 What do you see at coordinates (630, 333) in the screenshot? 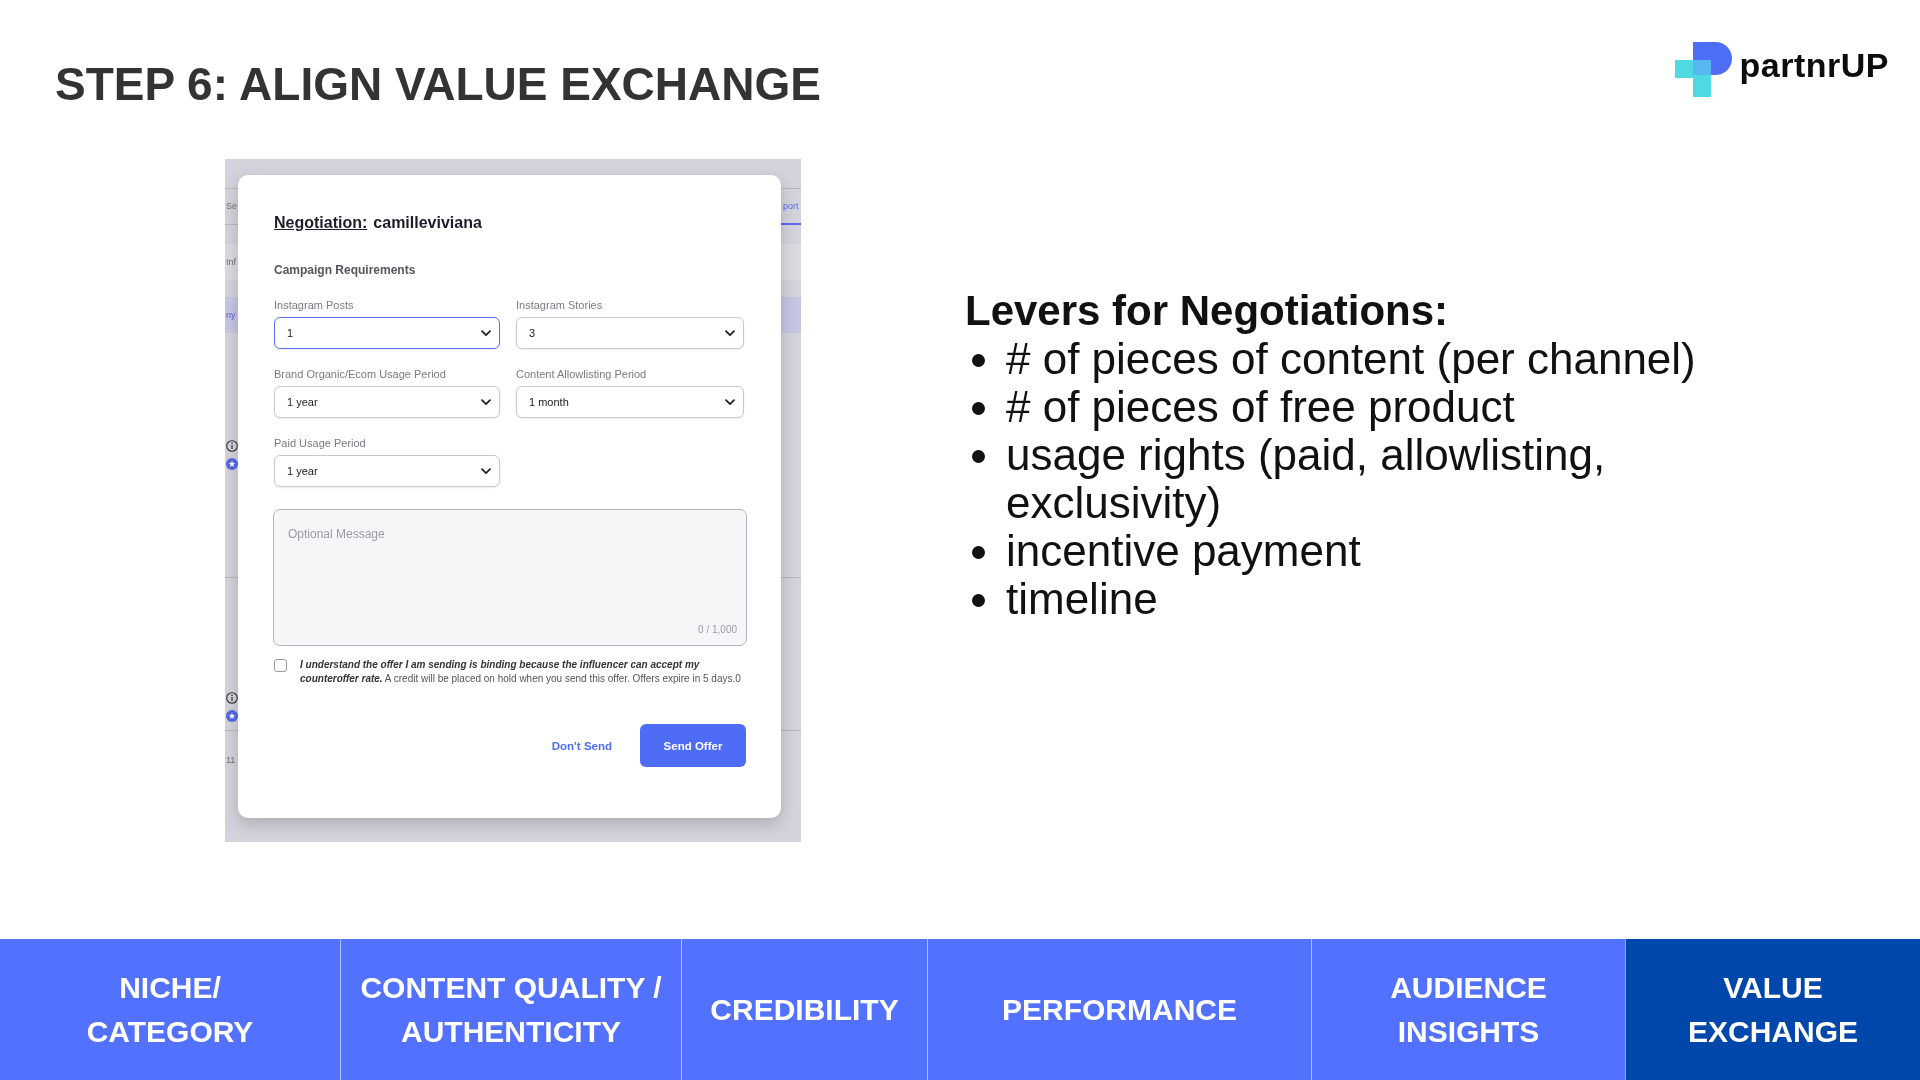
I see `dropdown: 3` at bounding box center [630, 333].